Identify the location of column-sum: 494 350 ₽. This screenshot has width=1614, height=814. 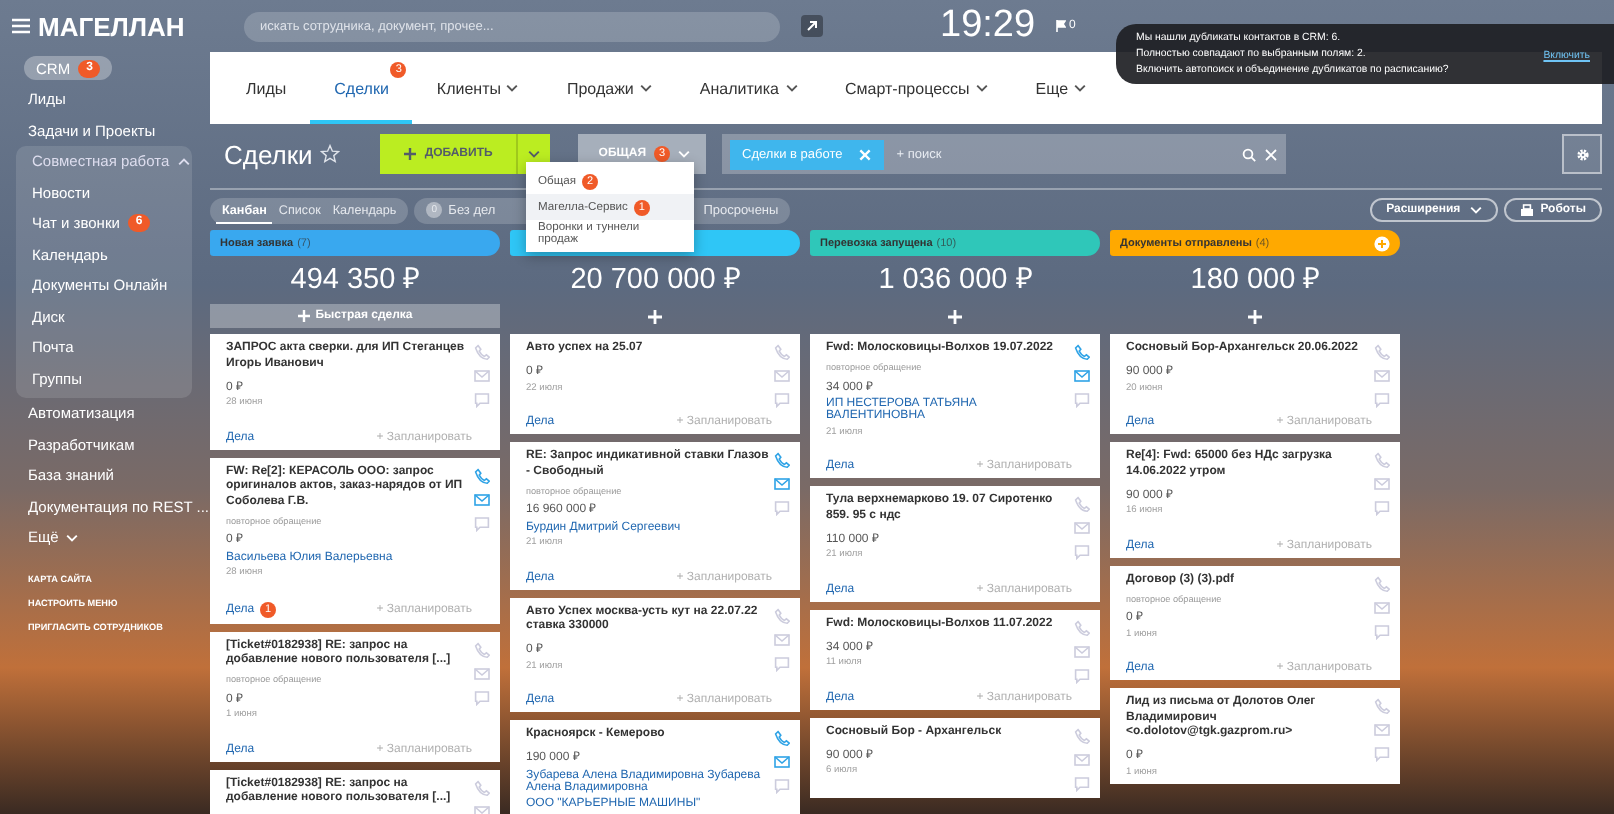
(355, 281).